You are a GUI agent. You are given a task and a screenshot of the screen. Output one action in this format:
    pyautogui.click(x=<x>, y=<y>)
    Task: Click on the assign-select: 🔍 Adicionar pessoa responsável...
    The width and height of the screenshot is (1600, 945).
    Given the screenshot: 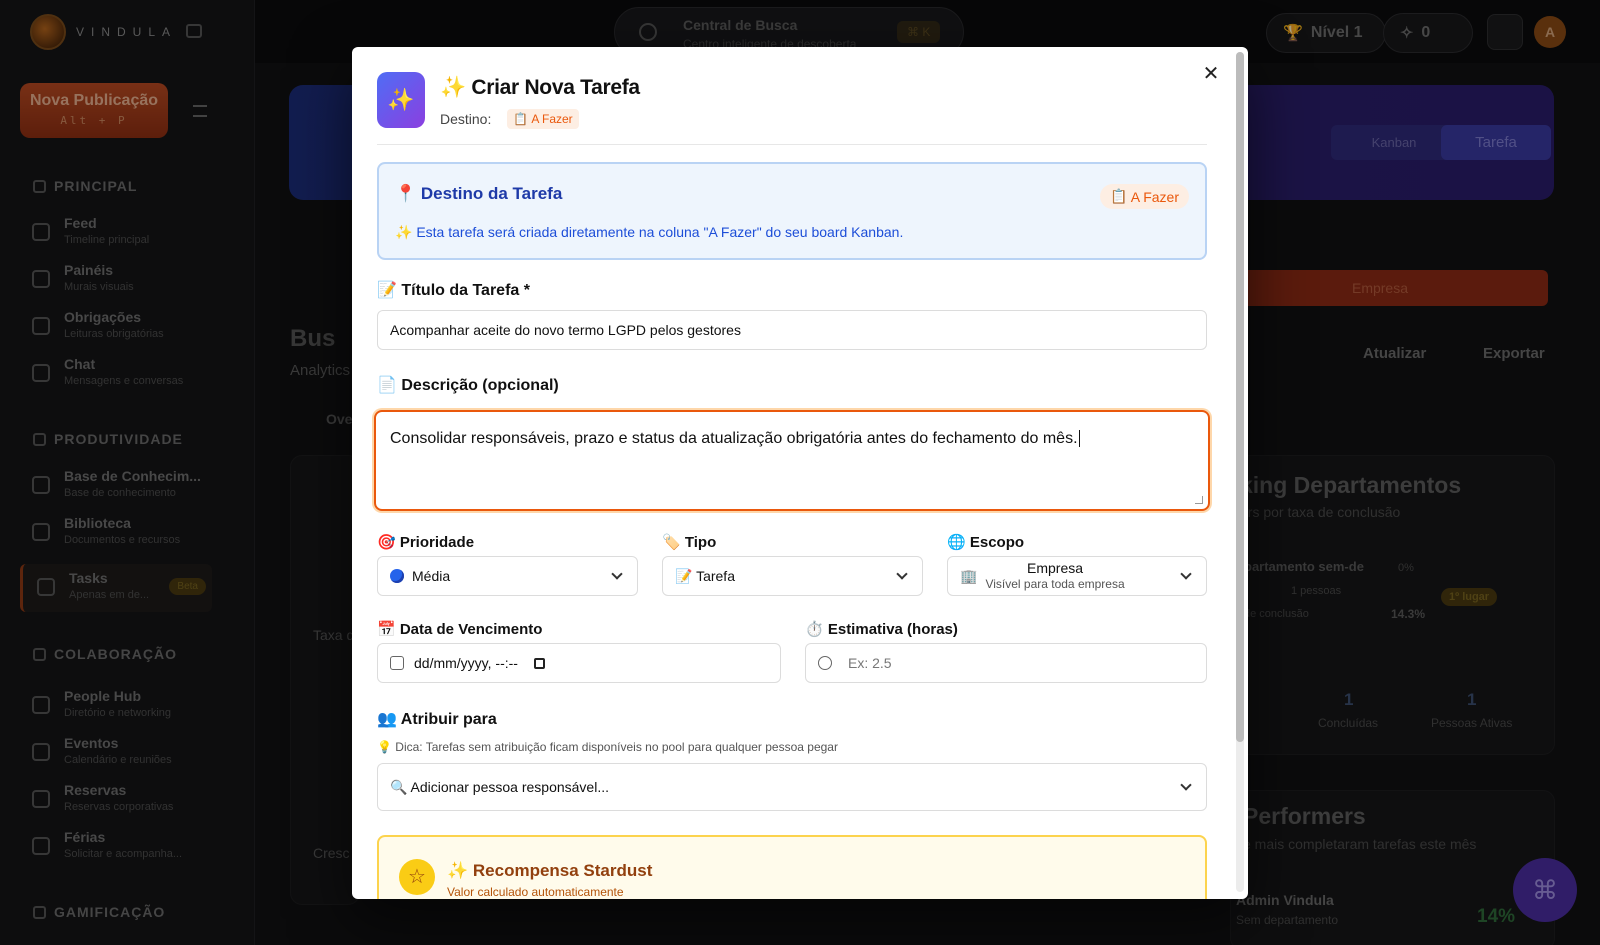 What is the action you would take?
    pyautogui.click(x=792, y=787)
    